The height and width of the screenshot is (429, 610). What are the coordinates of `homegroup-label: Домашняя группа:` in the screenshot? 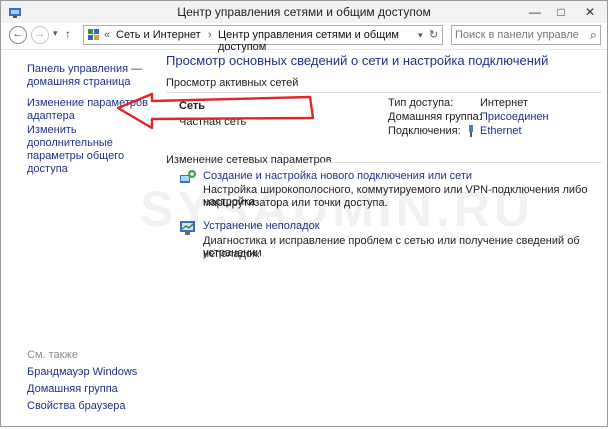 It's located at (435, 117).